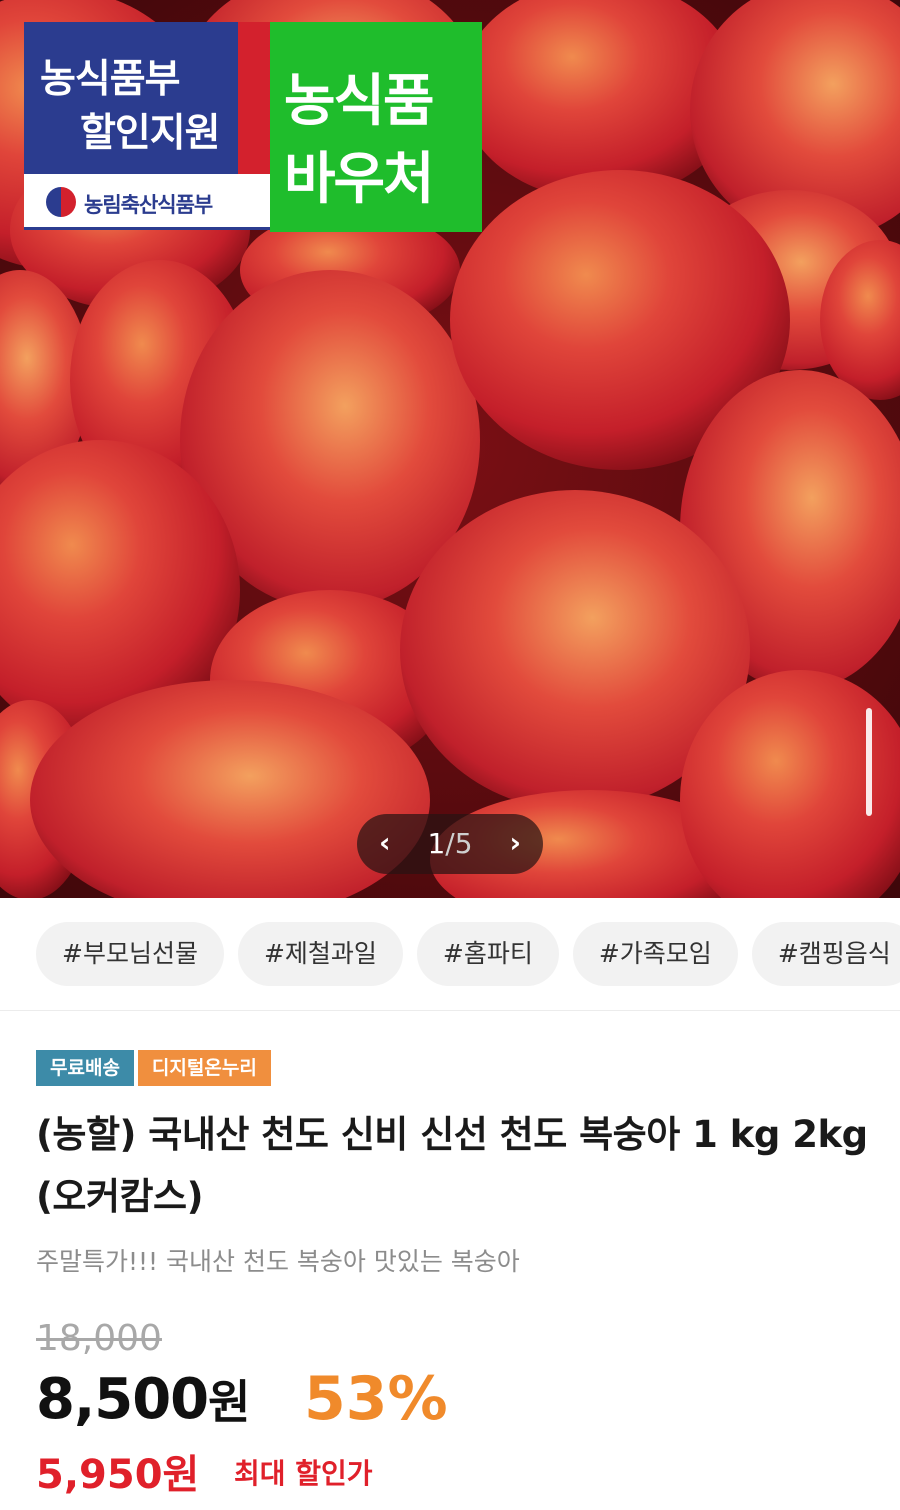 This screenshot has height=1510, width=900. What do you see at coordinates (122, 1399) in the screenshot?
I see `sale-price-value: 8,500` at bounding box center [122, 1399].